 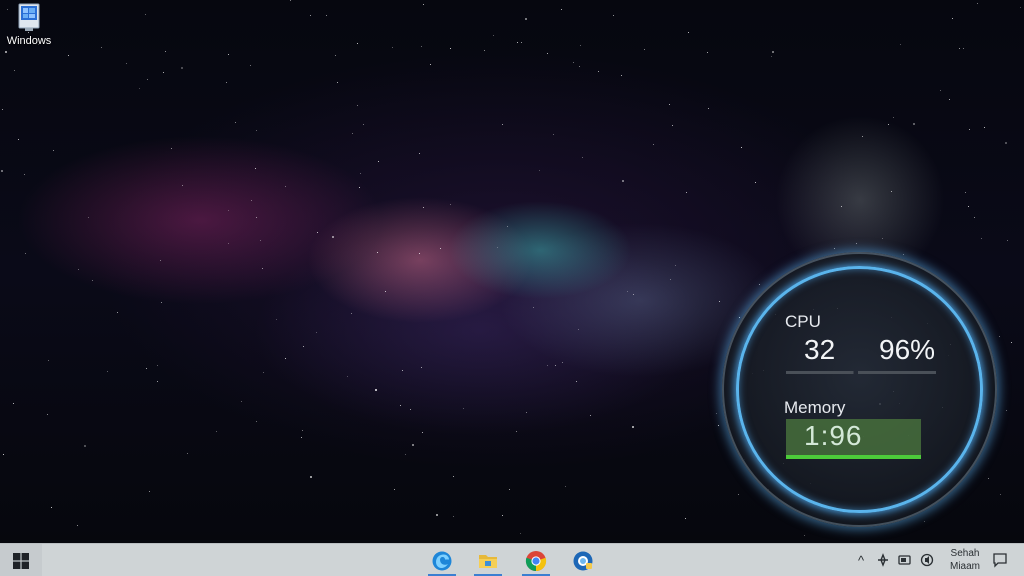 What do you see at coordinates (536, 560) in the screenshot?
I see `taskbar-app-chrome` at bounding box center [536, 560].